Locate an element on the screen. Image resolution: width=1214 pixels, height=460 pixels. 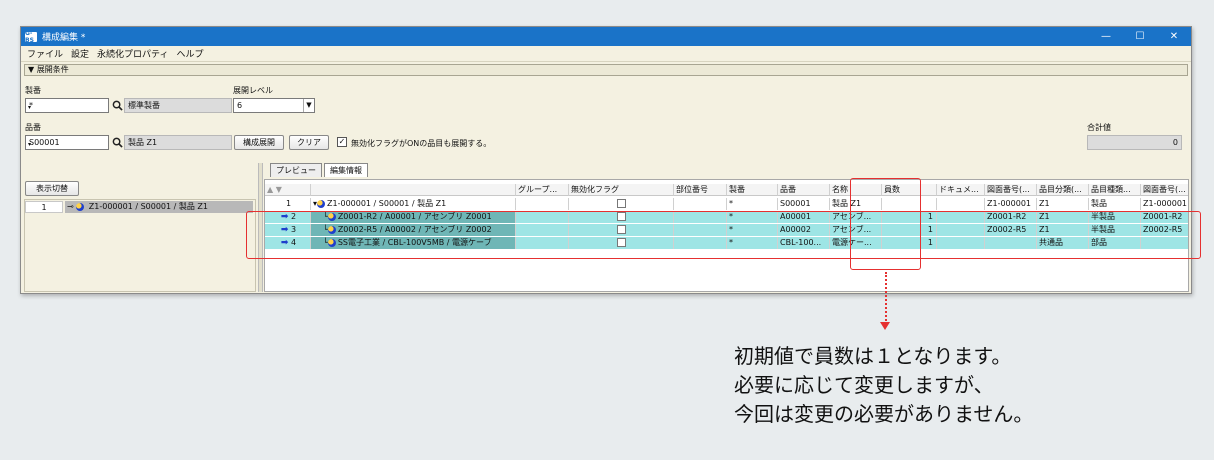
annotation-line-1: 初期値で員数は１となります。 is located at coordinates (873, 356).